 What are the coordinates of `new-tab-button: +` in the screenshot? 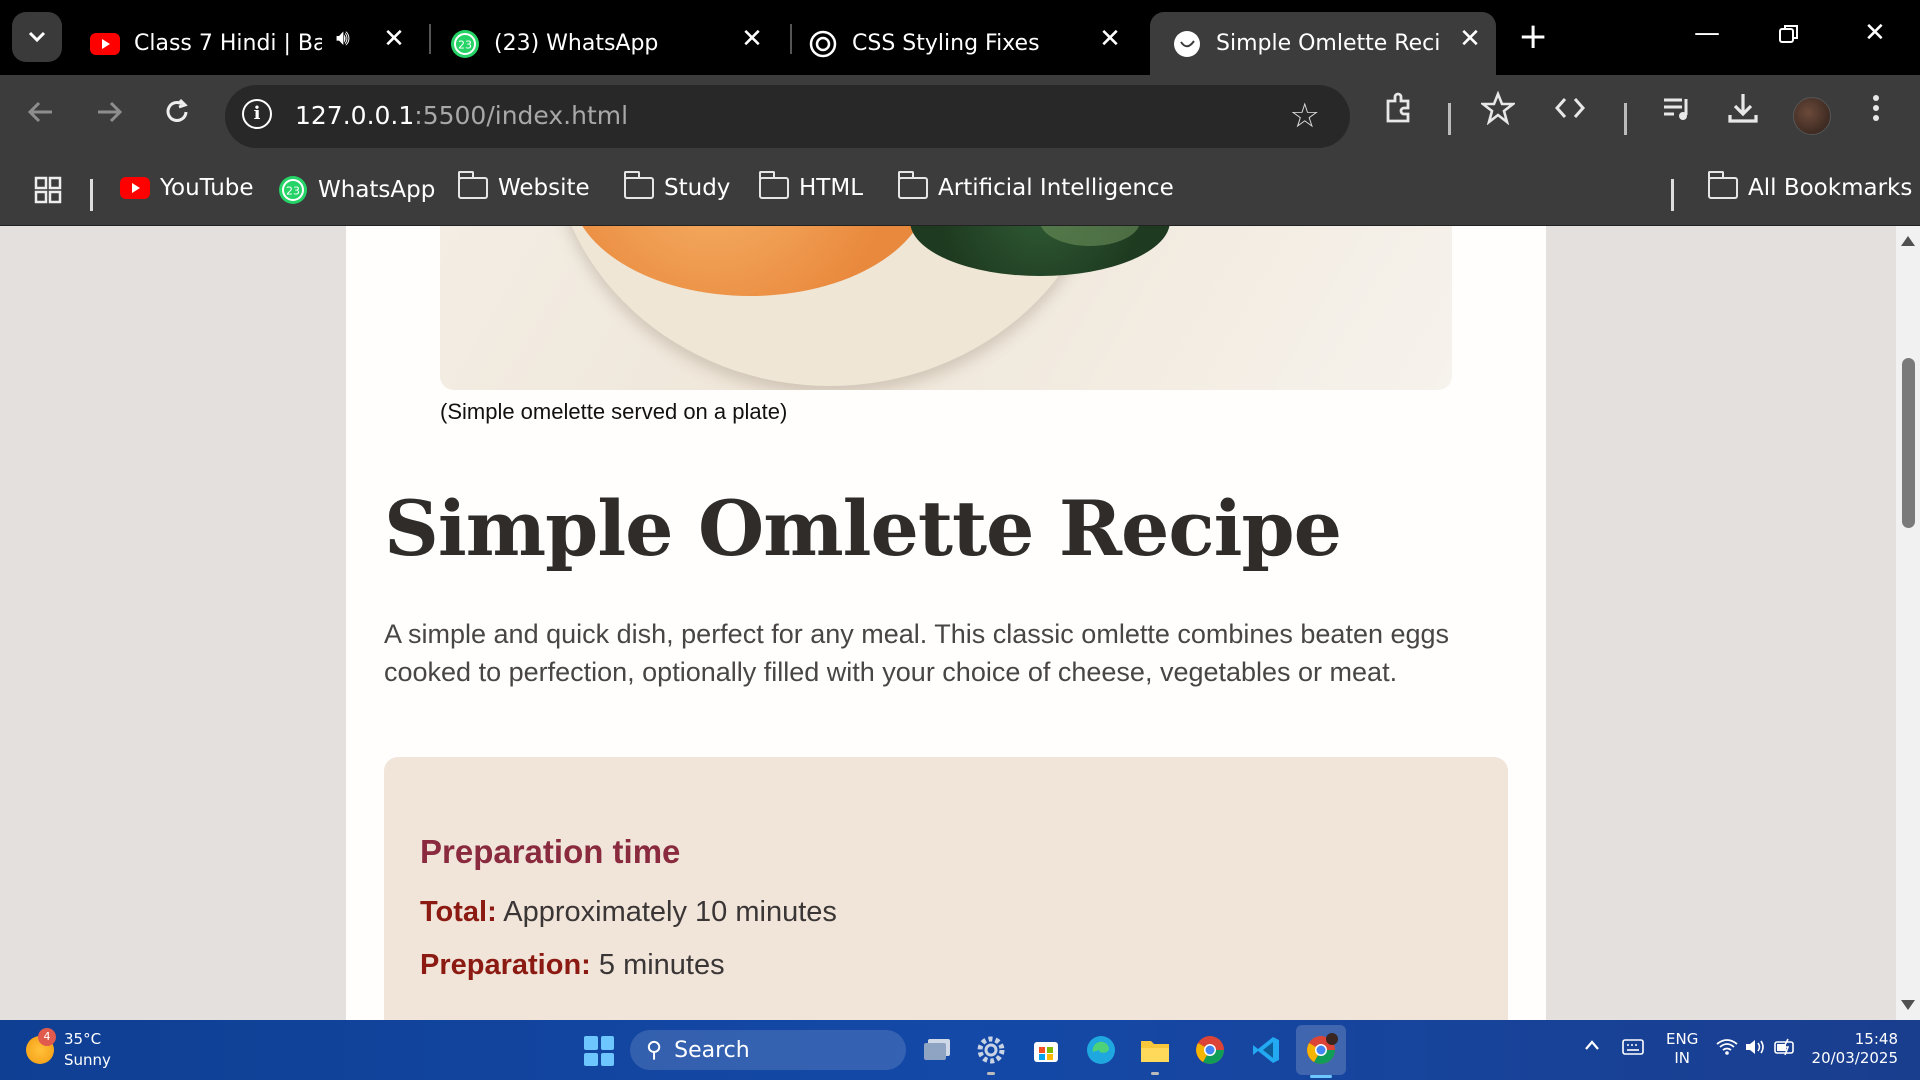 It's located at (1533, 37).